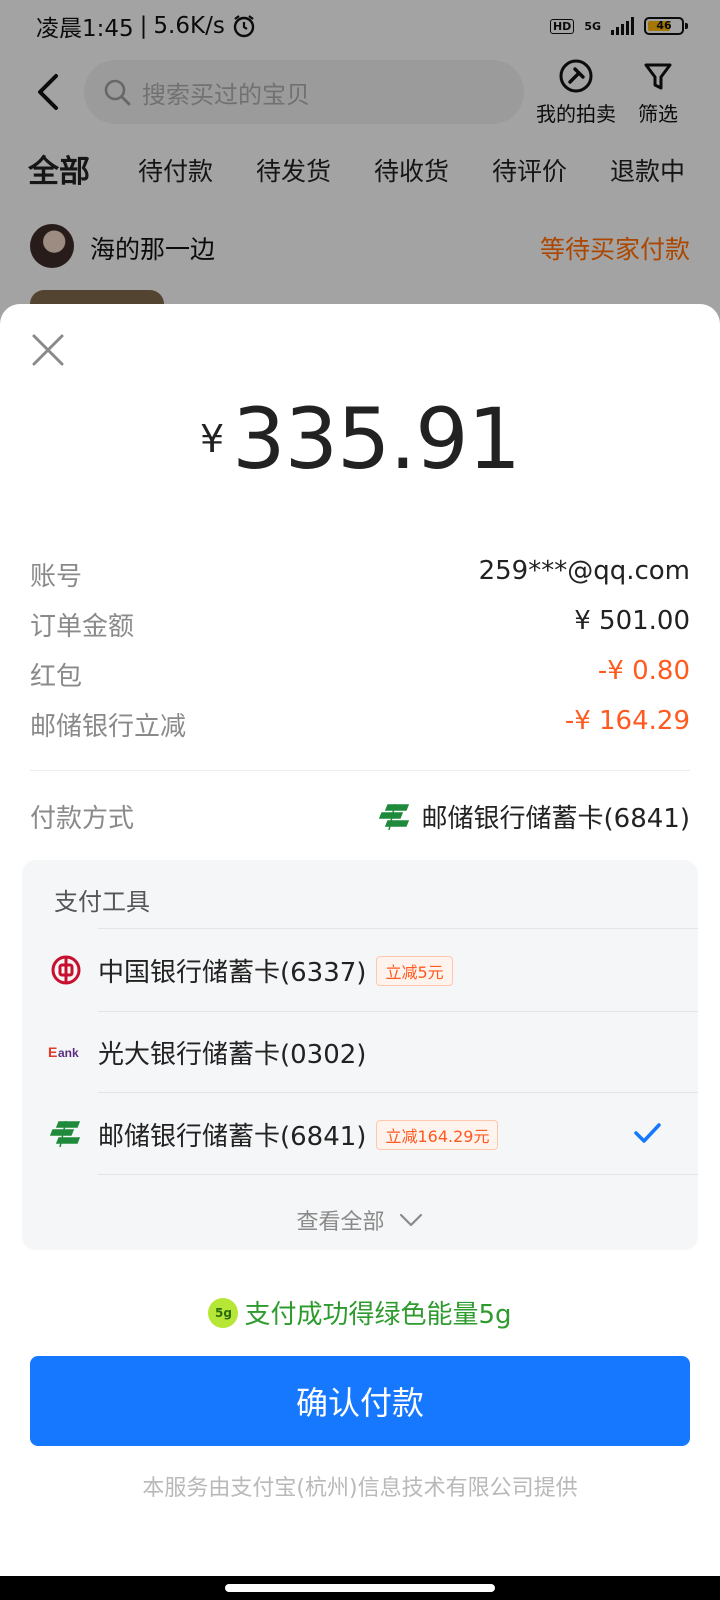 The width and height of the screenshot is (720, 1600). What do you see at coordinates (212, 439) in the screenshot?
I see `currency-symbol: ¥` at bounding box center [212, 439].